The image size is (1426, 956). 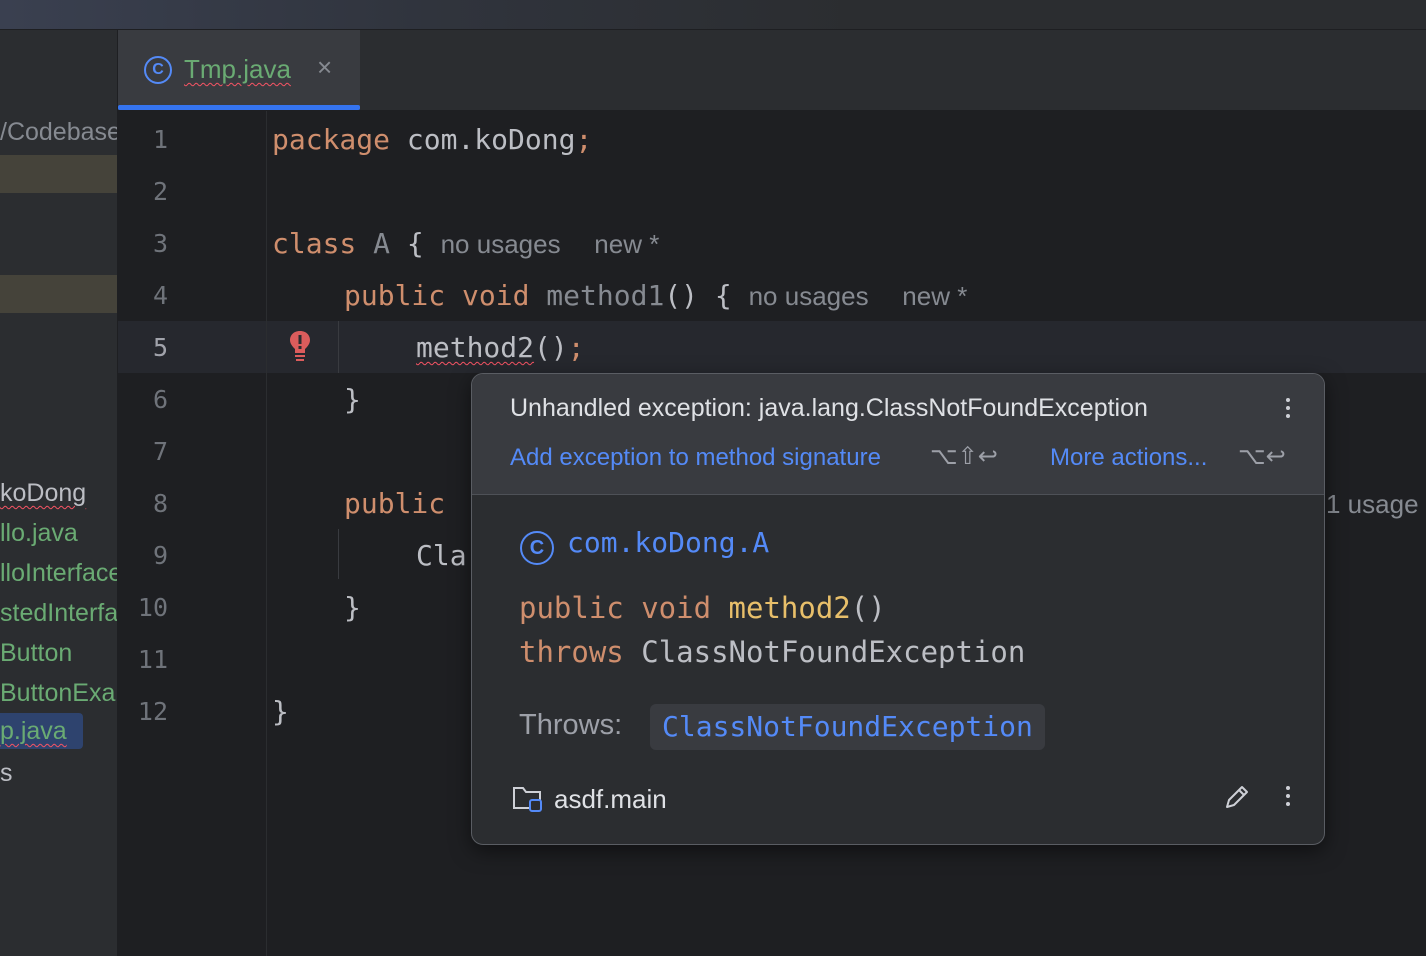 What do you see at coordinates (432, 139) in the screenshot?
I see `code-line-1: package com.koDong;` at bounding box center [432, 139].